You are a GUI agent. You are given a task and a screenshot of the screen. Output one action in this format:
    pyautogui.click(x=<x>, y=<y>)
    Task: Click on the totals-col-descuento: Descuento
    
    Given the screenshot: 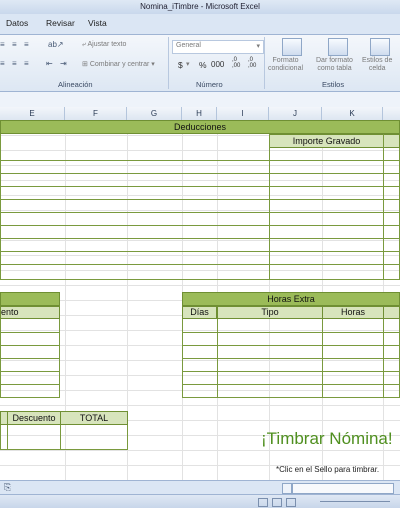 What is the action you would take?
    pyautogui.click(x=34, y=418)
    